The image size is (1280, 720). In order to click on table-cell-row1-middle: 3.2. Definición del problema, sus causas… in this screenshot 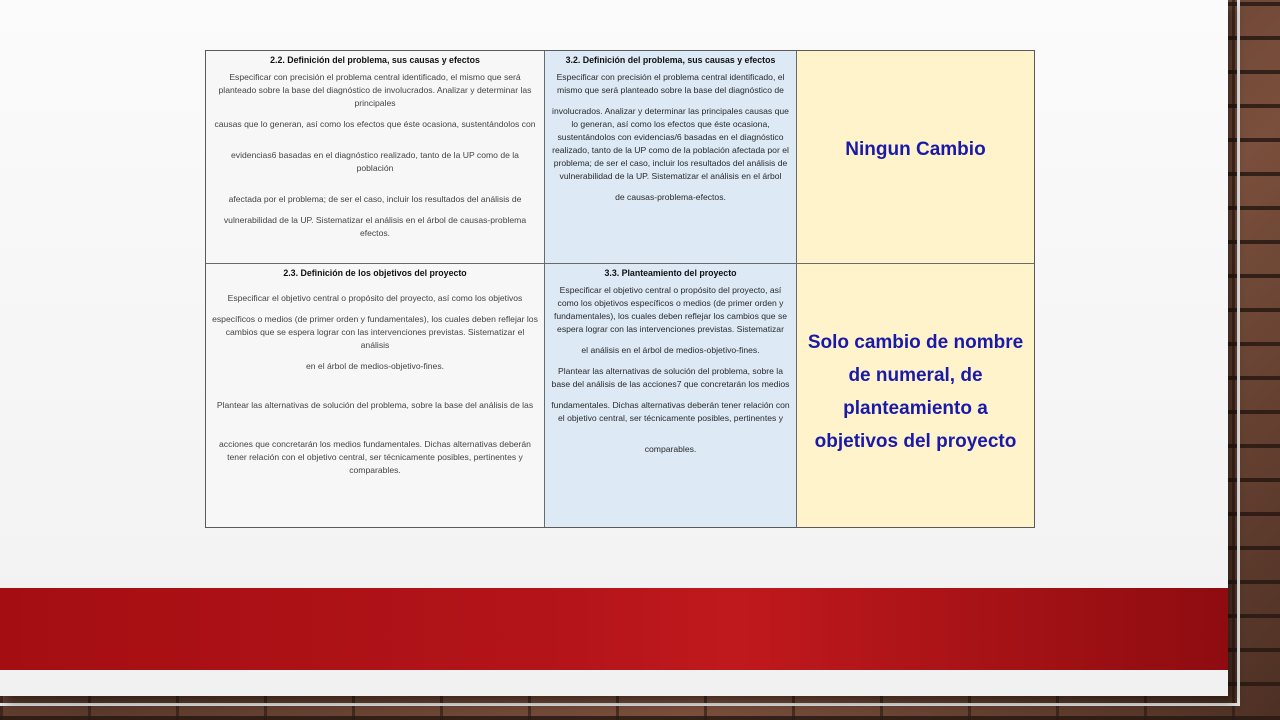, I will do `click(671, 157)`.